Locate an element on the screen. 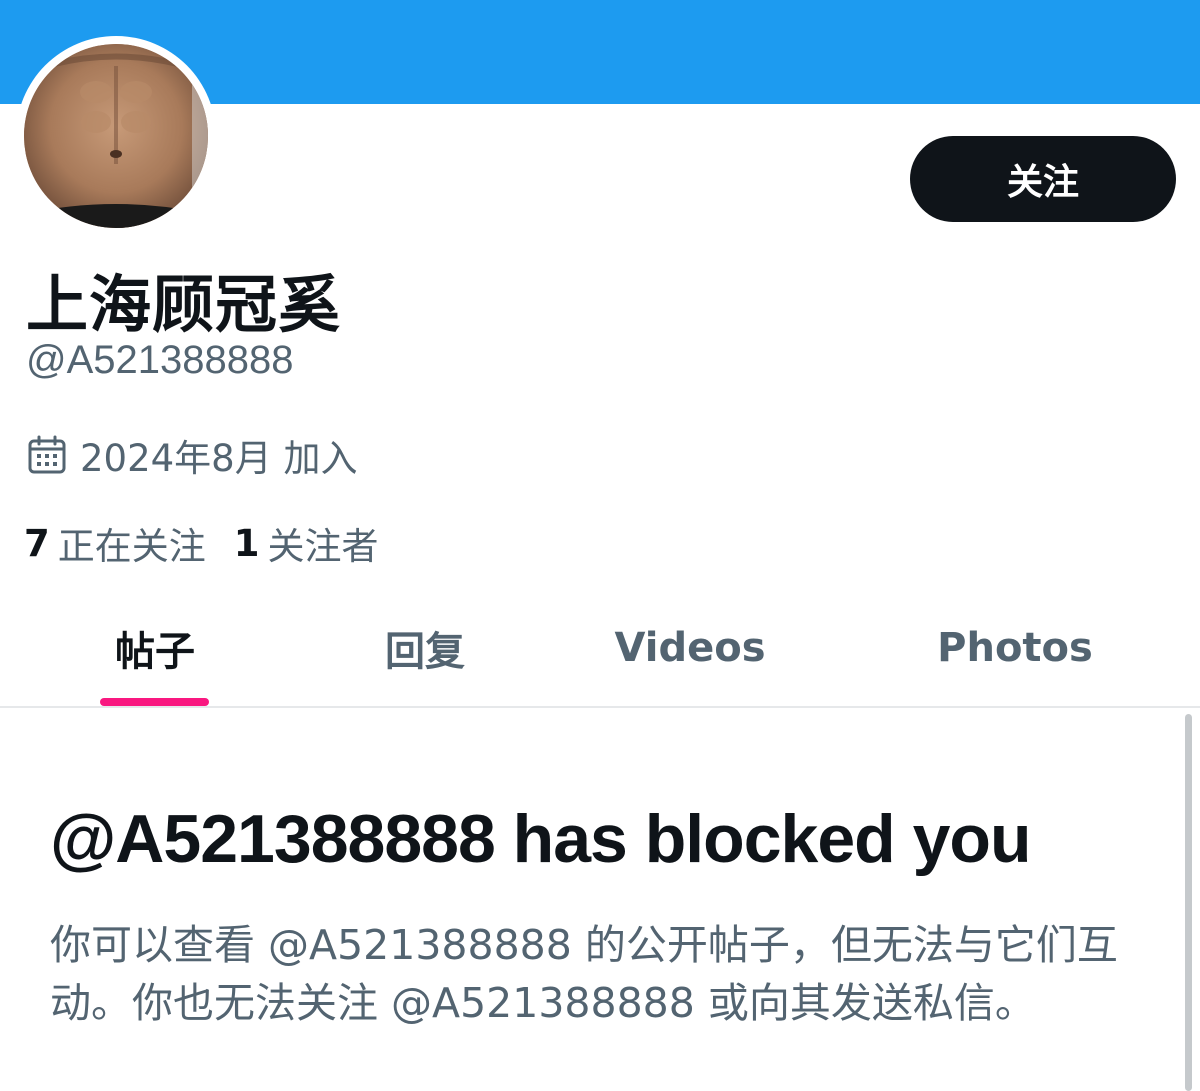  joined-date: 2024年8月 加入 is located at coordinates (191, 455).